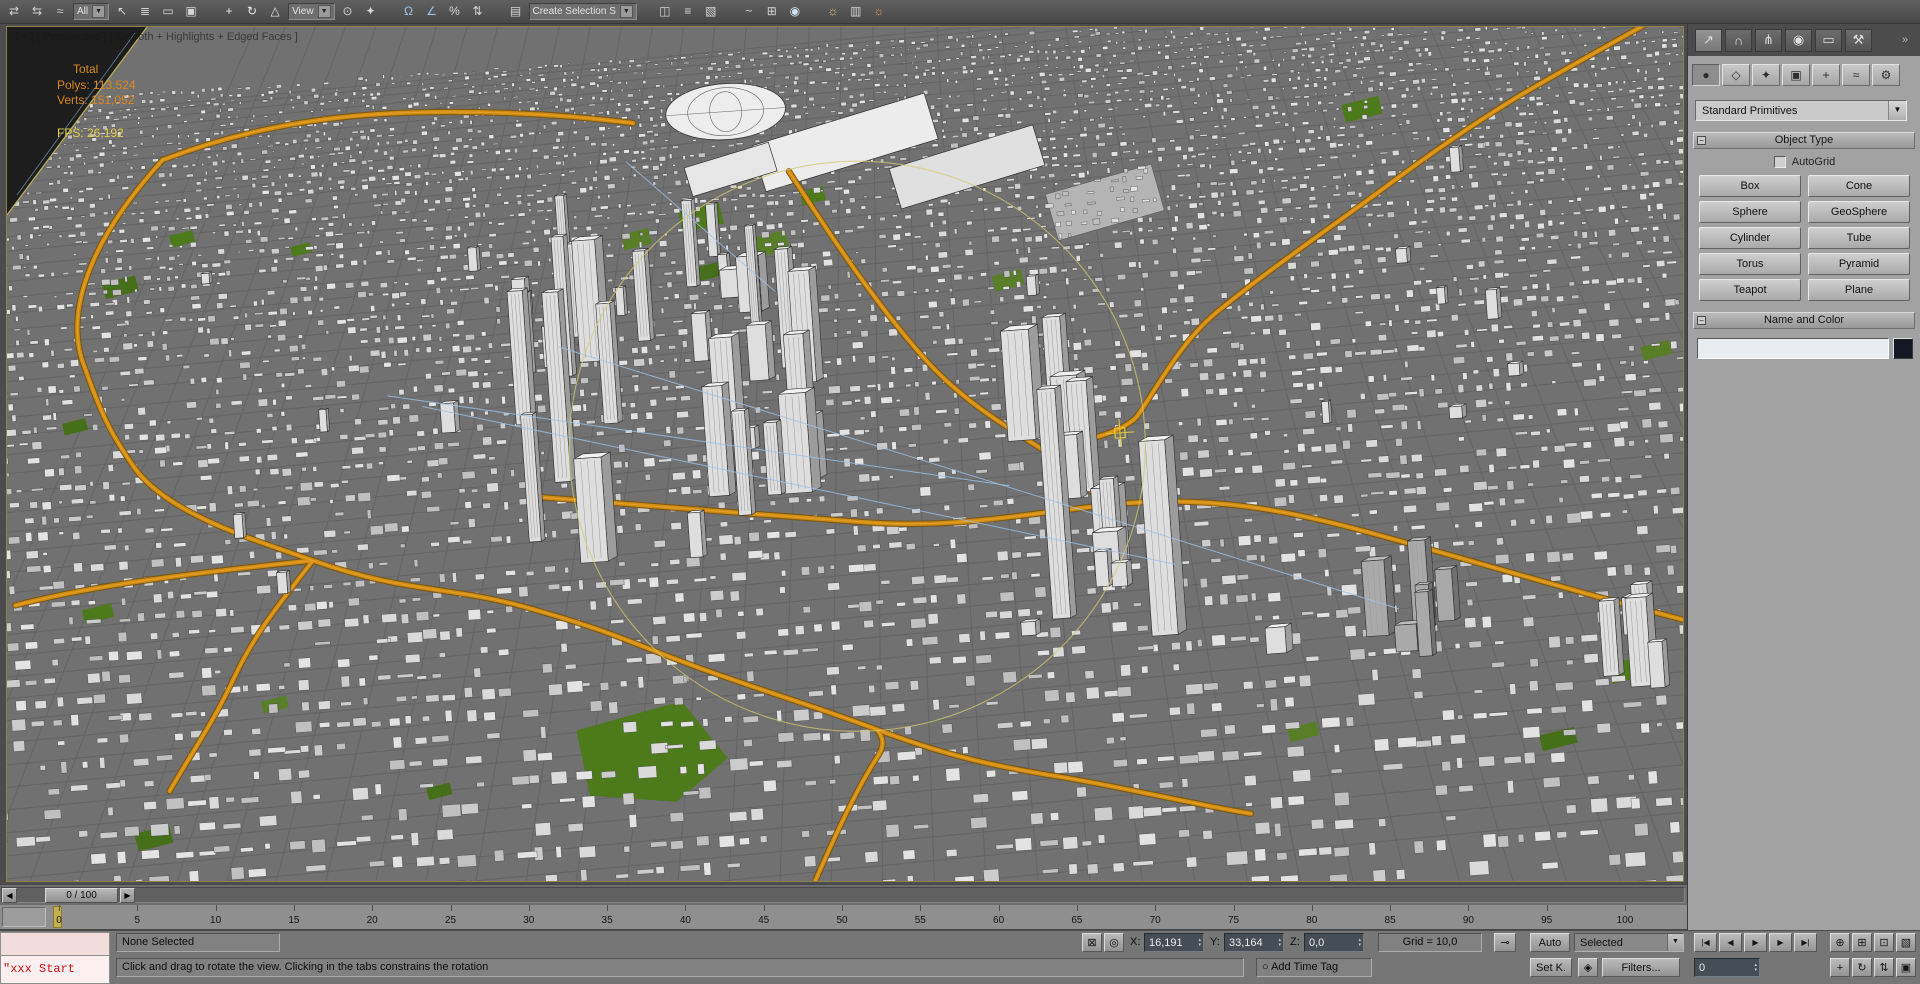 This screenshot has width=1920, height=984. What do you see at coordinates (1588, 967) in the screenshot?
I see `key-filters-icon: ◈` at bounding box center [1588, 967].